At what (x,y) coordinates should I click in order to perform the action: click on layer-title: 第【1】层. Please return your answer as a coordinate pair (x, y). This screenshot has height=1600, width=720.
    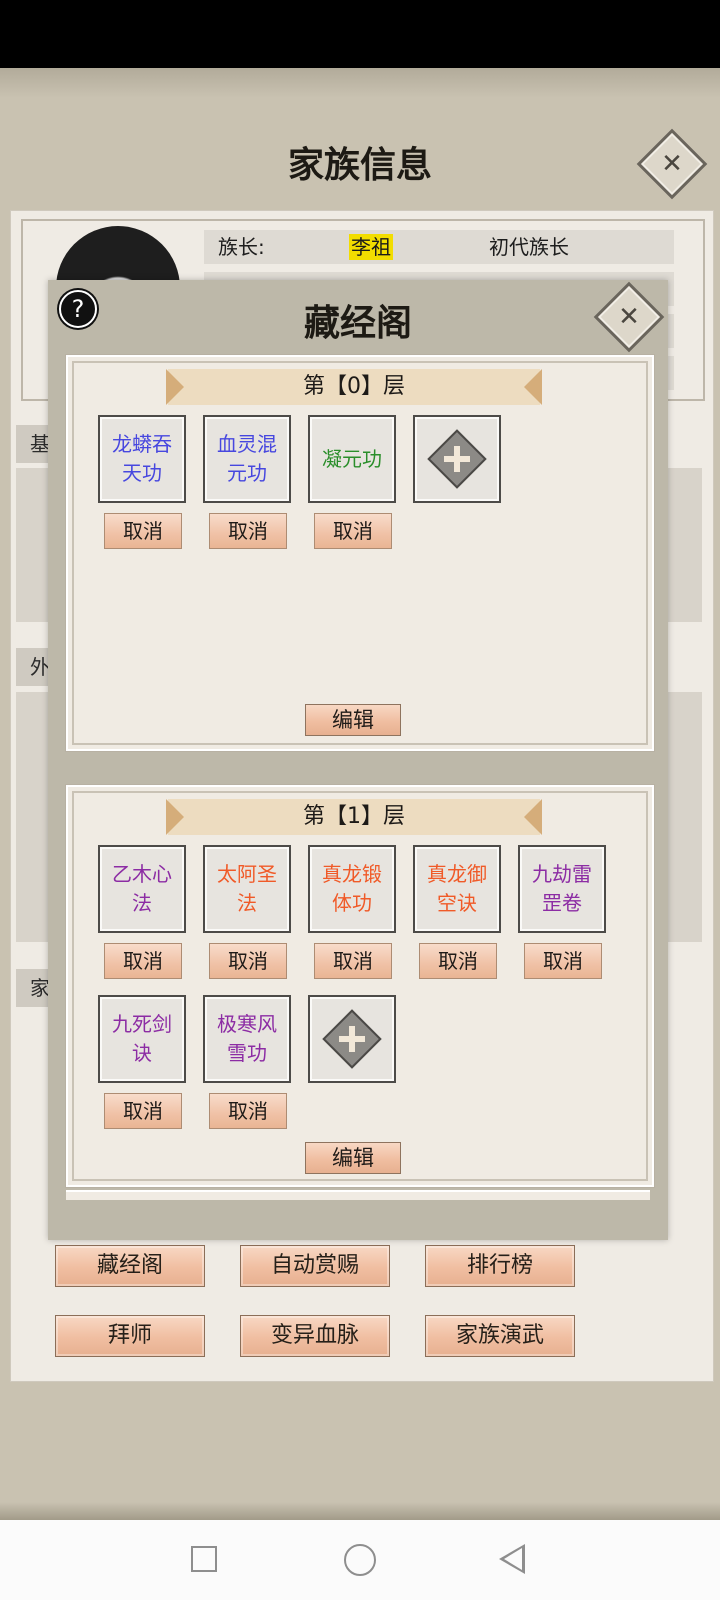
    Looking at the image, I should click on (354, 816).